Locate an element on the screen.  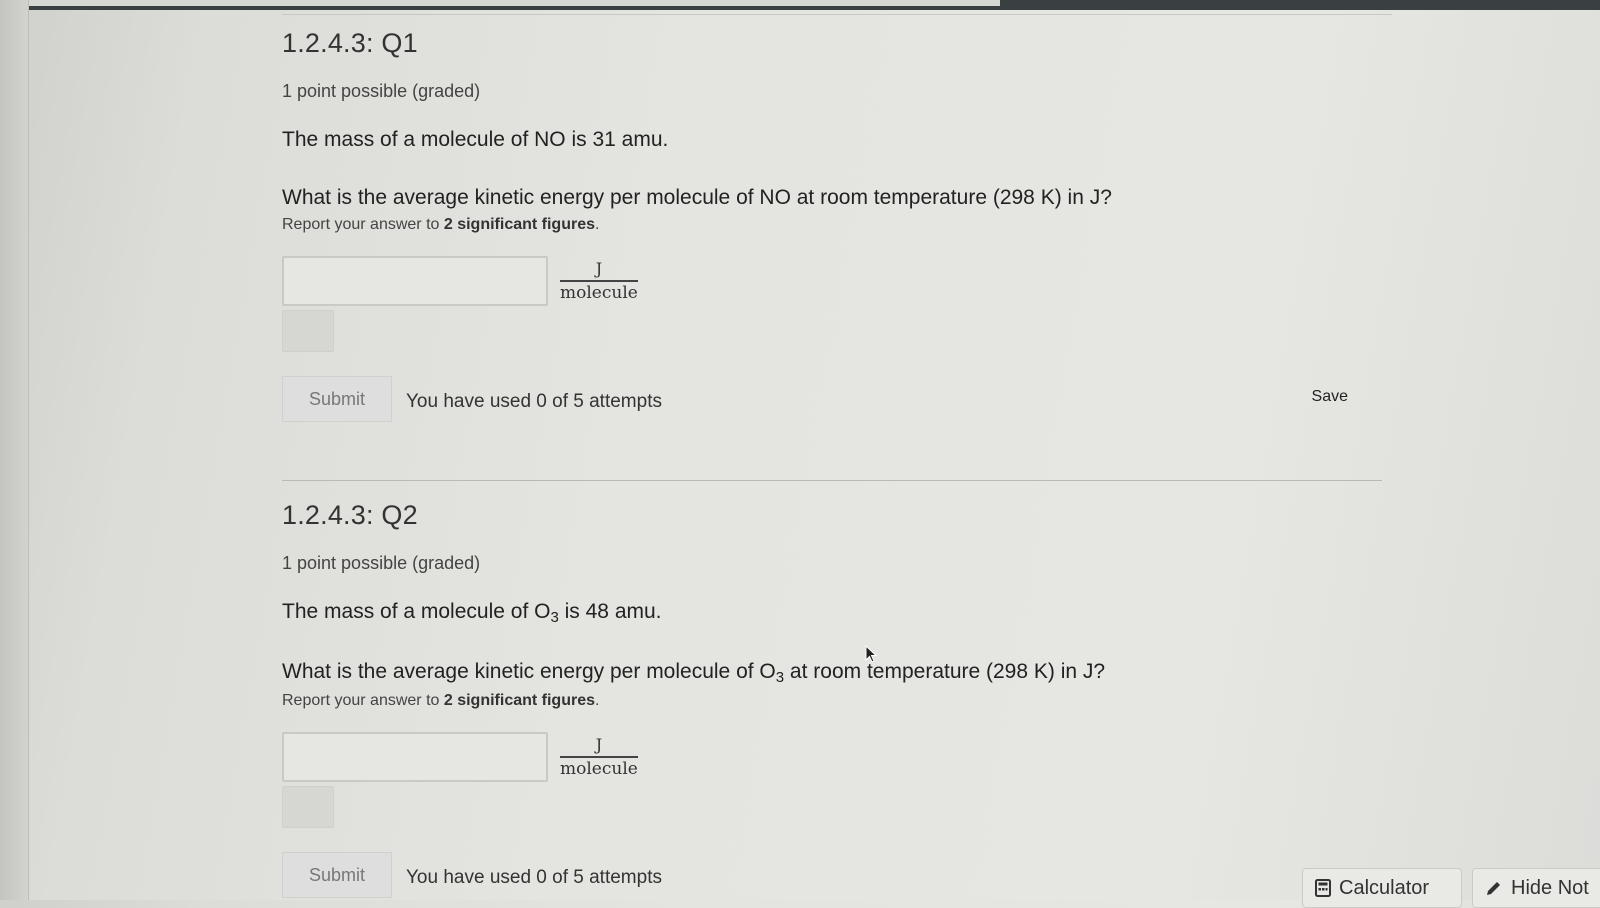
hide-notes-button: Hide Not is located at coordinates (1536, 888).